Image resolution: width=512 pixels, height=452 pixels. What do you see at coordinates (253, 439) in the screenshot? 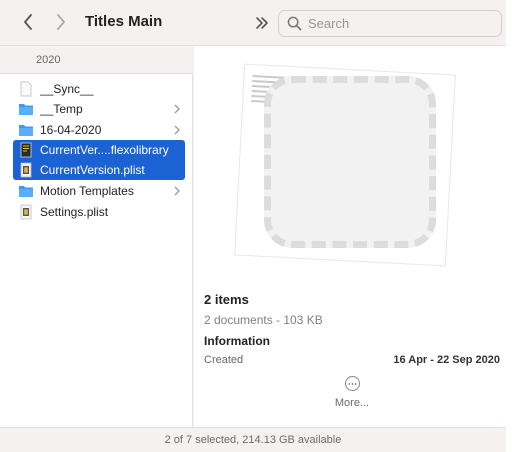
I see `status-bar: 2 of 7 selected, 214.13 GB available` at bounding box center [253, 439].